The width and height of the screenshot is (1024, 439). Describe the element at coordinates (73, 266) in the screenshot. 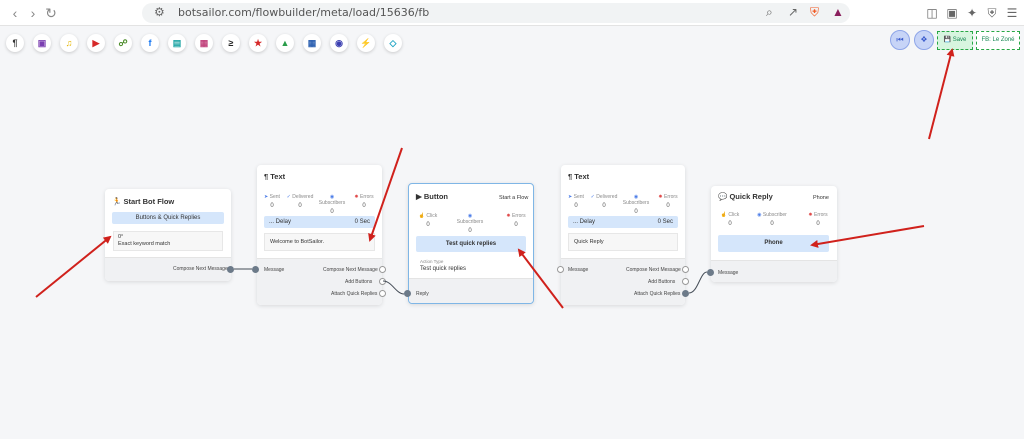

I see `arrow-to-start-node` at that location.